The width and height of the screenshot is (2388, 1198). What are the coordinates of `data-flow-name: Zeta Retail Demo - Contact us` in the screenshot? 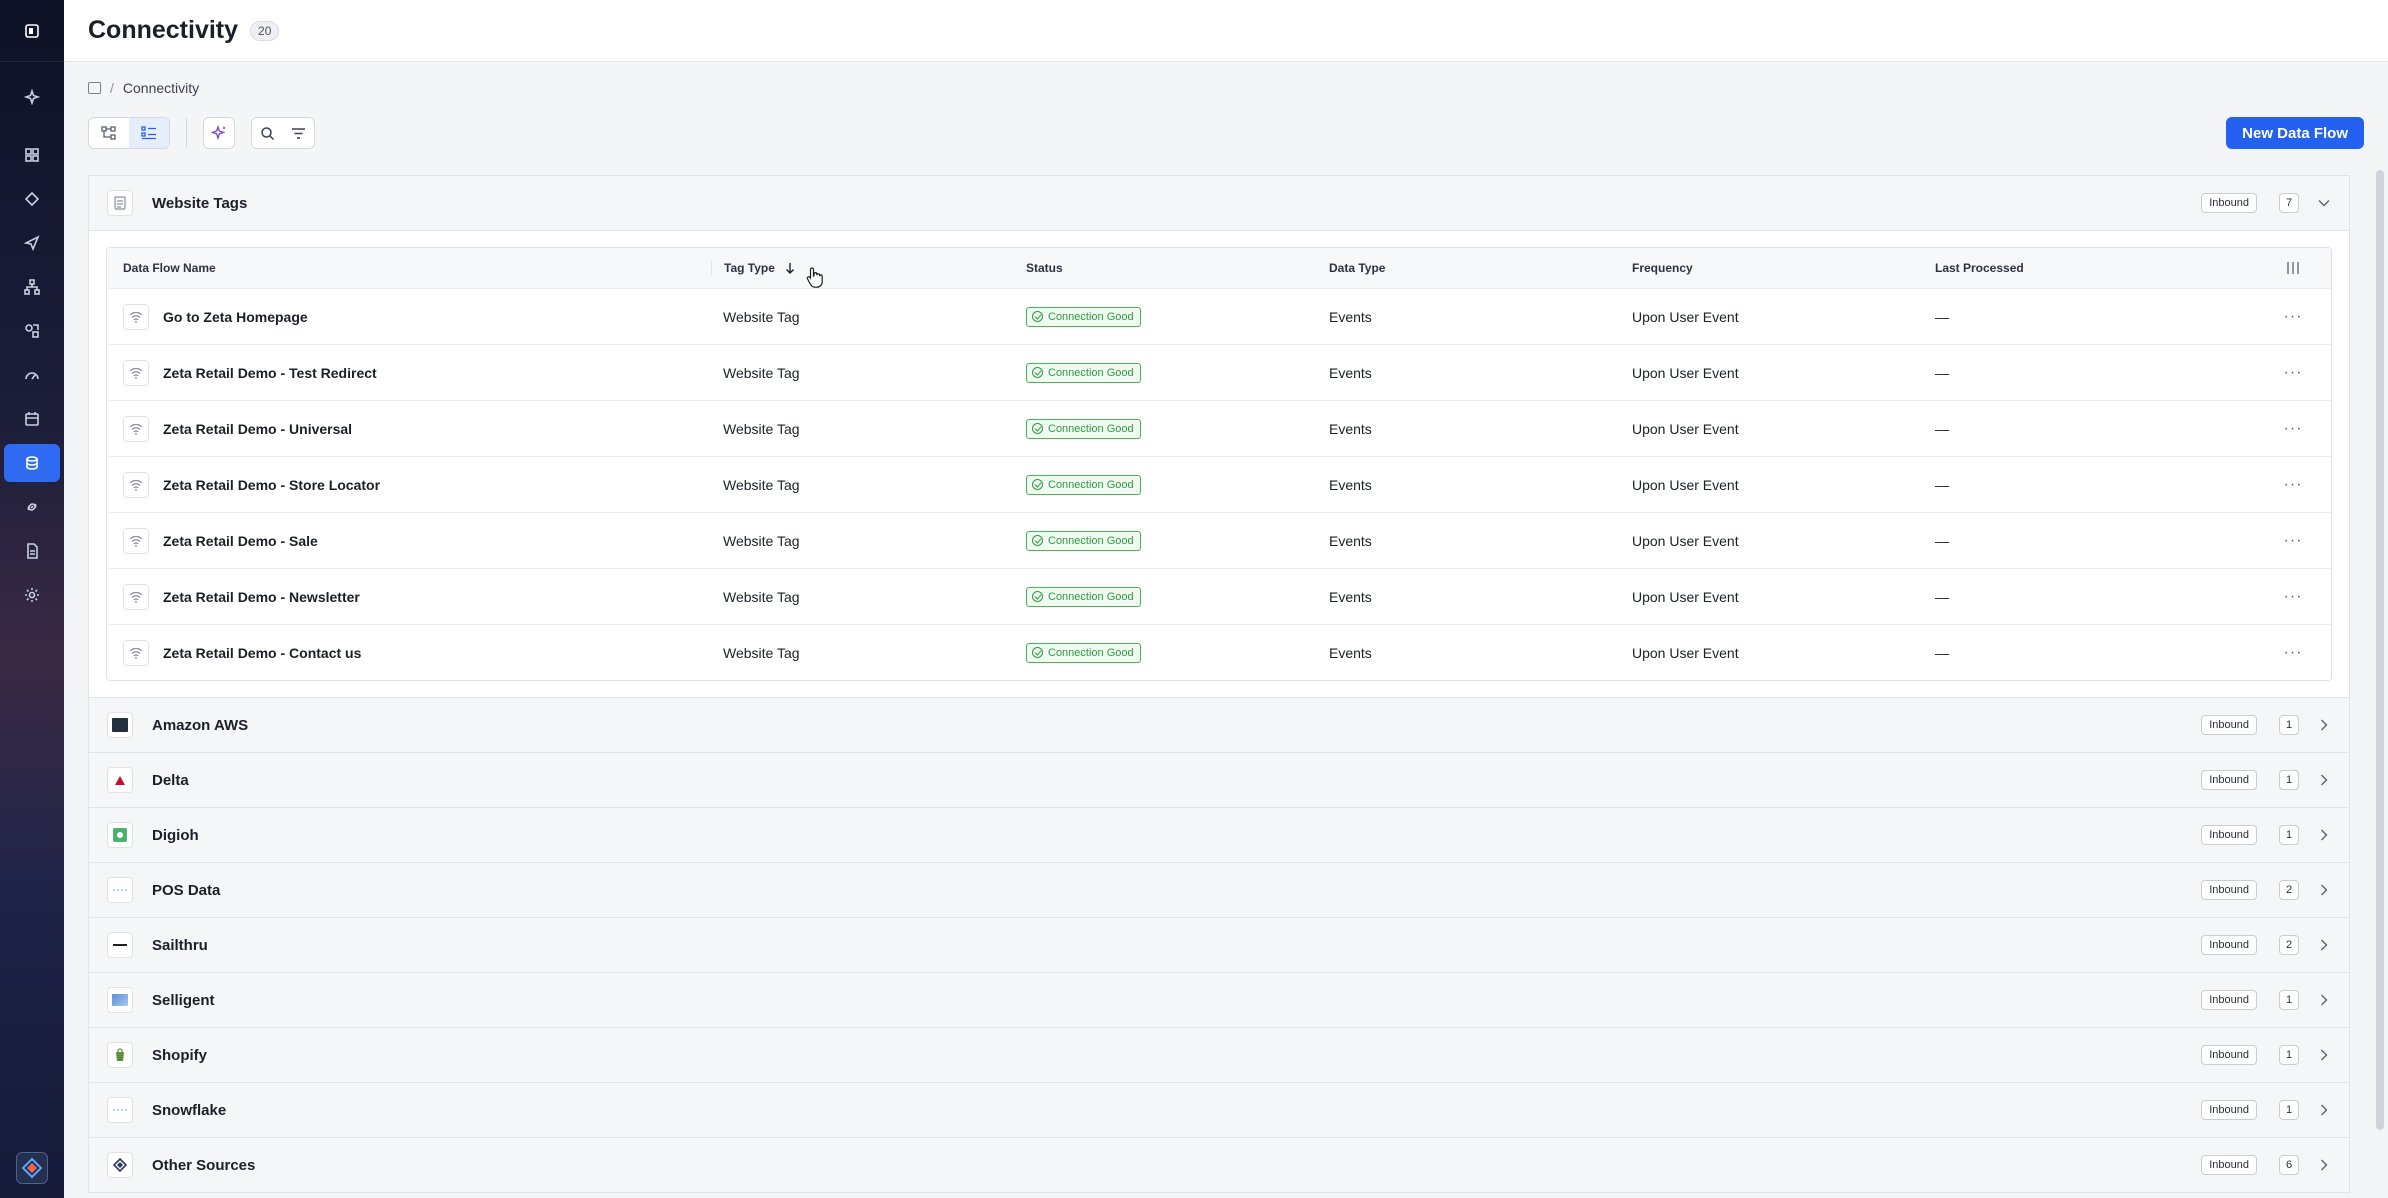 It's located at (262, 653).